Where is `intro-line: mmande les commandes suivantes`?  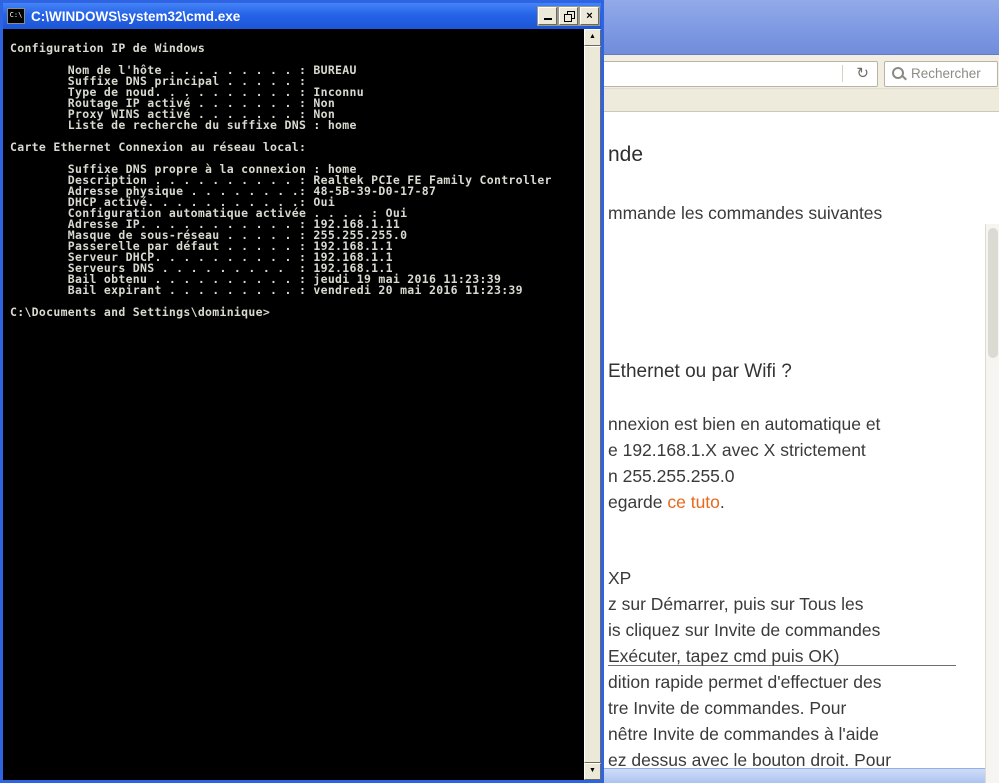
intro-line: mmande les commandes suivantes is located at coordinates (745, 213).